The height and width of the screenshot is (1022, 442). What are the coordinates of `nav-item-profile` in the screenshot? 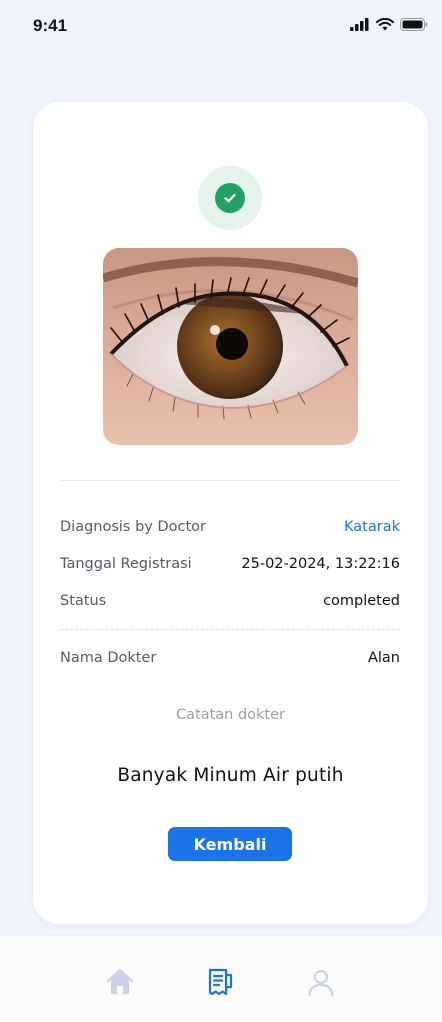 It's located at (321, 982).